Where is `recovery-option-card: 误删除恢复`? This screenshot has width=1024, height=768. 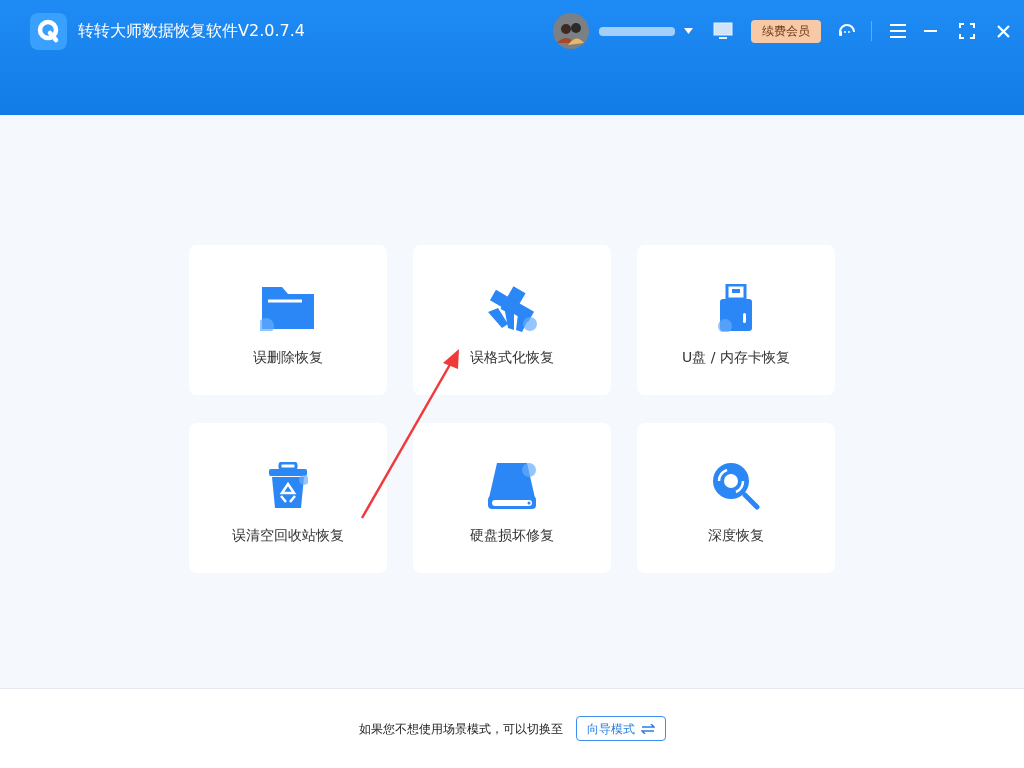 recovery-option-card: 误删除恢复 is located at coordinates (288, 320).